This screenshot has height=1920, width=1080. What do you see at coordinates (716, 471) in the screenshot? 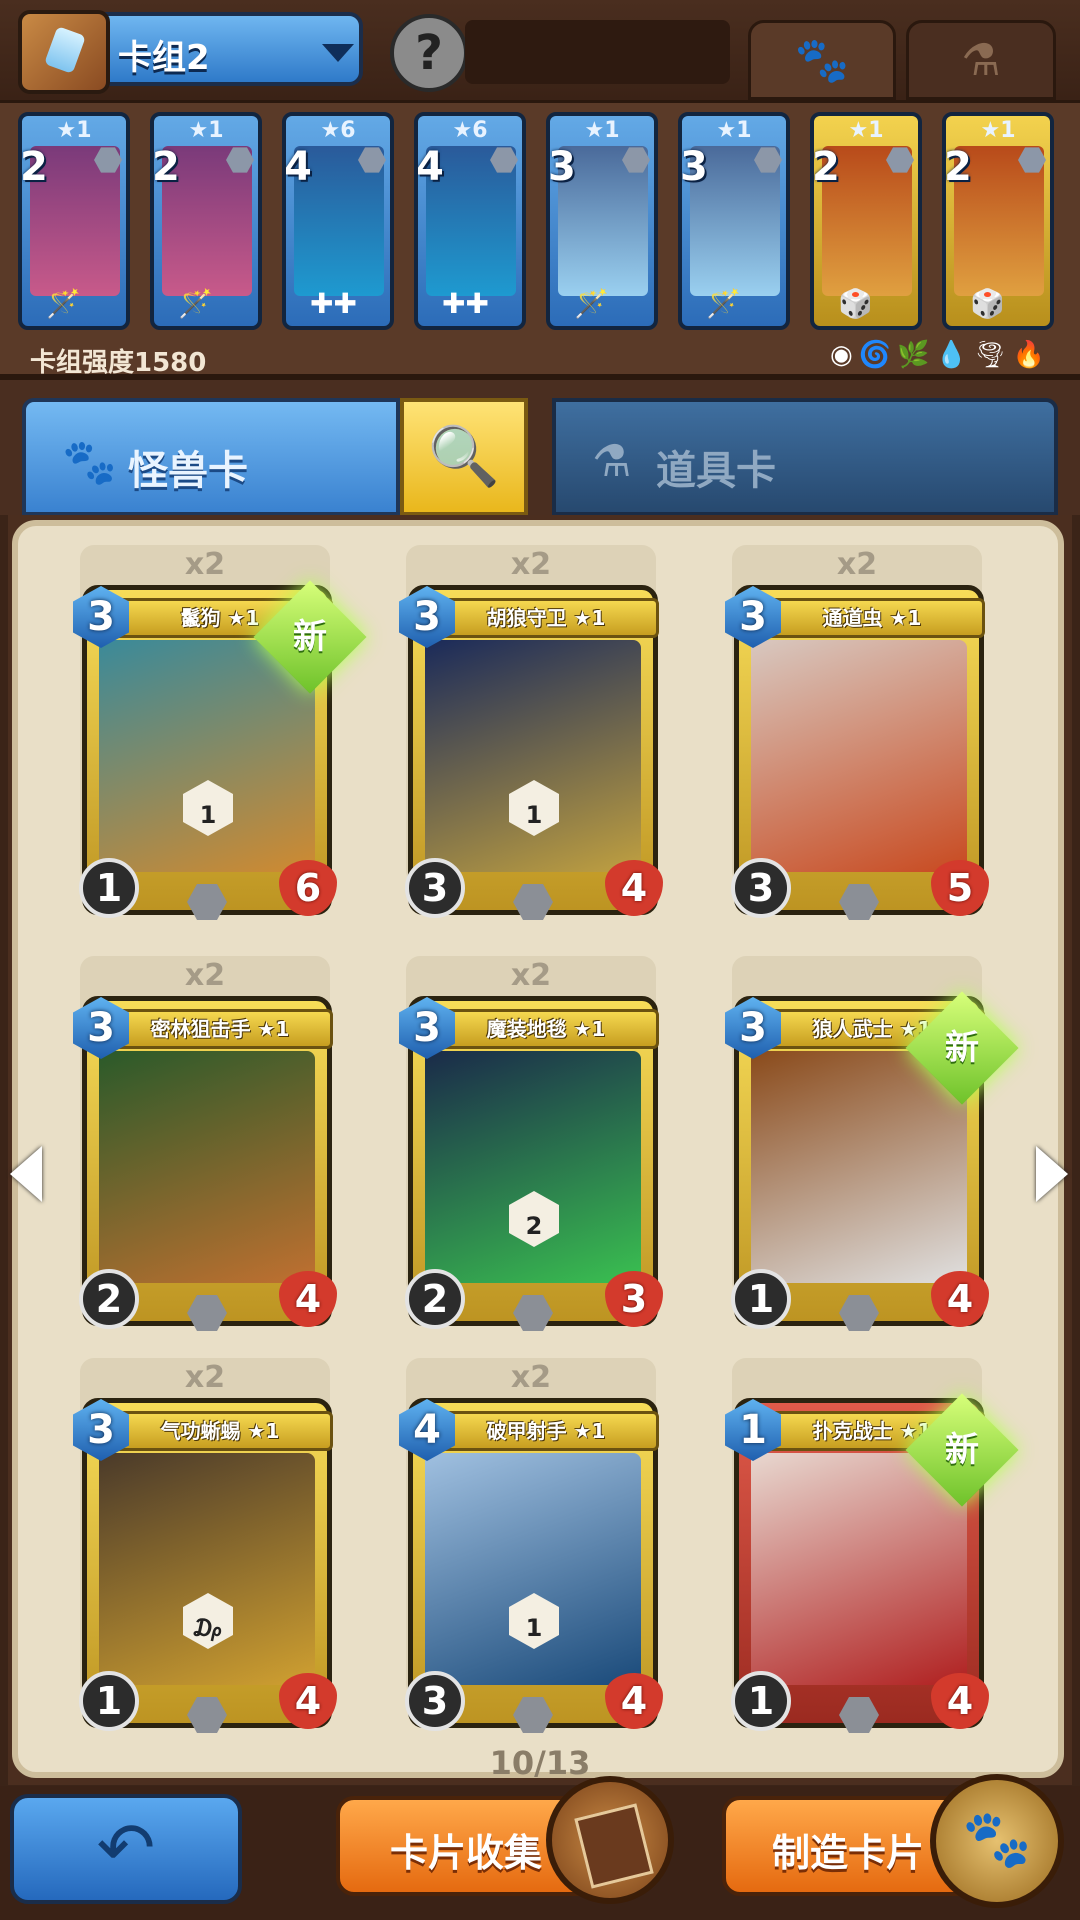
I see `tab-items-label: 道具卡` at bounding box center [716, 471].